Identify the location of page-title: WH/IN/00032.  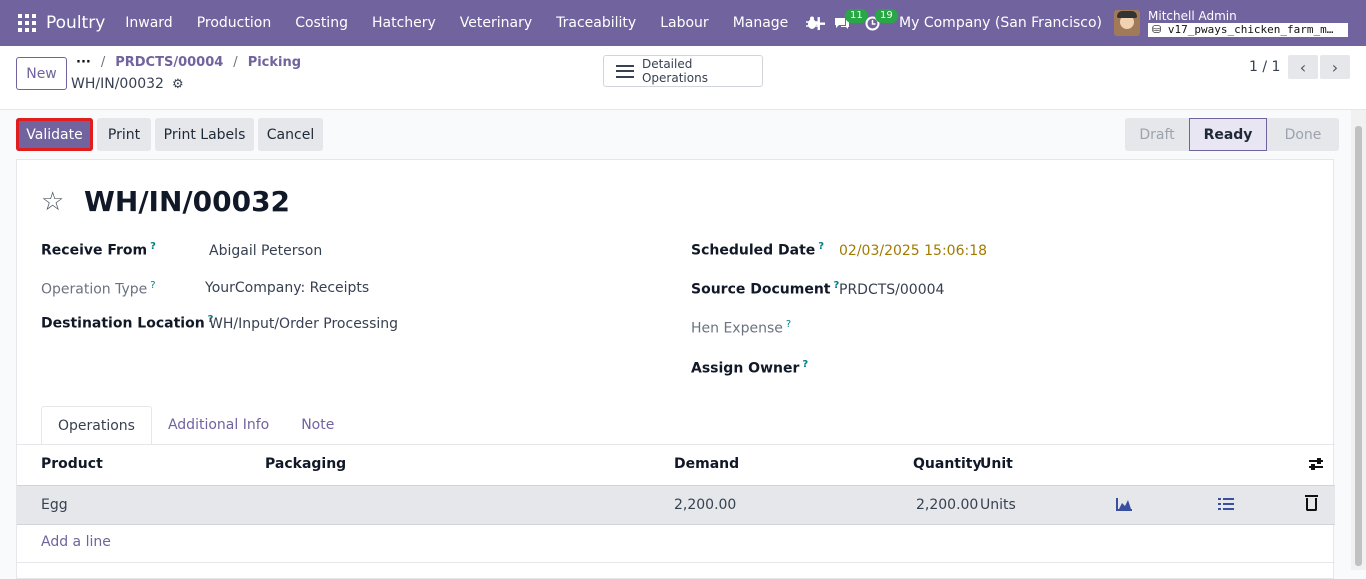
(187, 201).